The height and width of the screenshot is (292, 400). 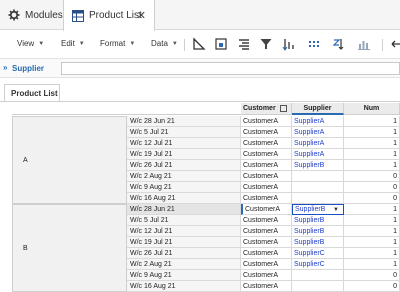 What do you see at coordinates (5, 67) in the screenshot?
I see `double-chevron-down-icon: »` at bounding box center [5, 67].